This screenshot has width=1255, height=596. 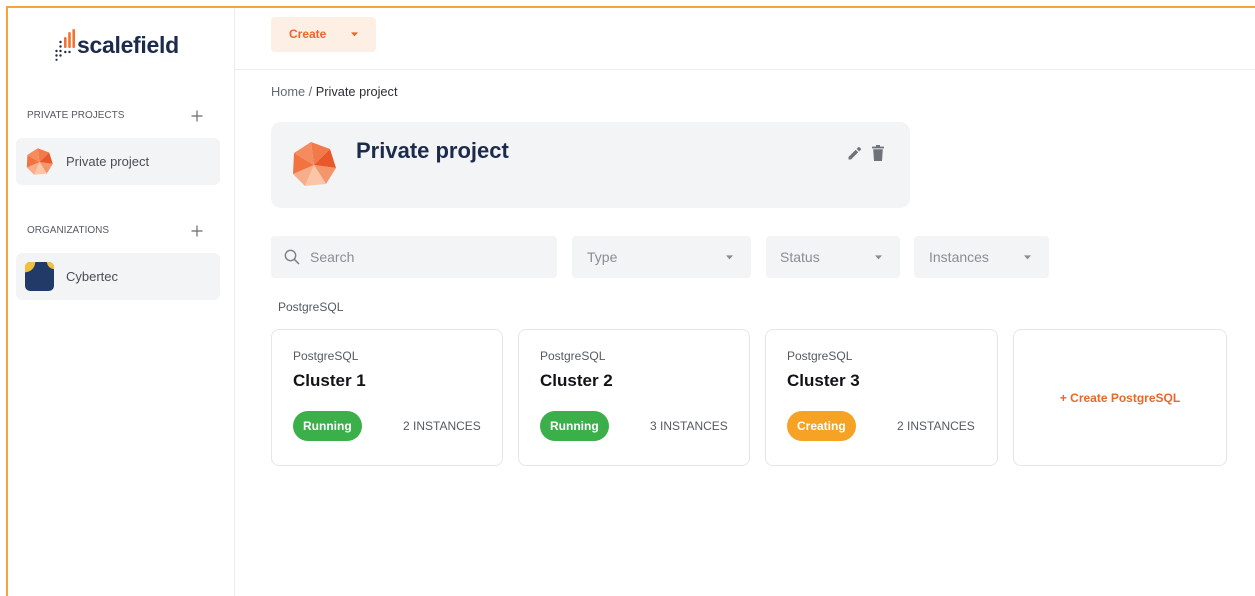 What do you see at coordinates (108, 161) in the screenshot?
I see `sidebar-item-label: Private project` at bounding box center [108, 161].